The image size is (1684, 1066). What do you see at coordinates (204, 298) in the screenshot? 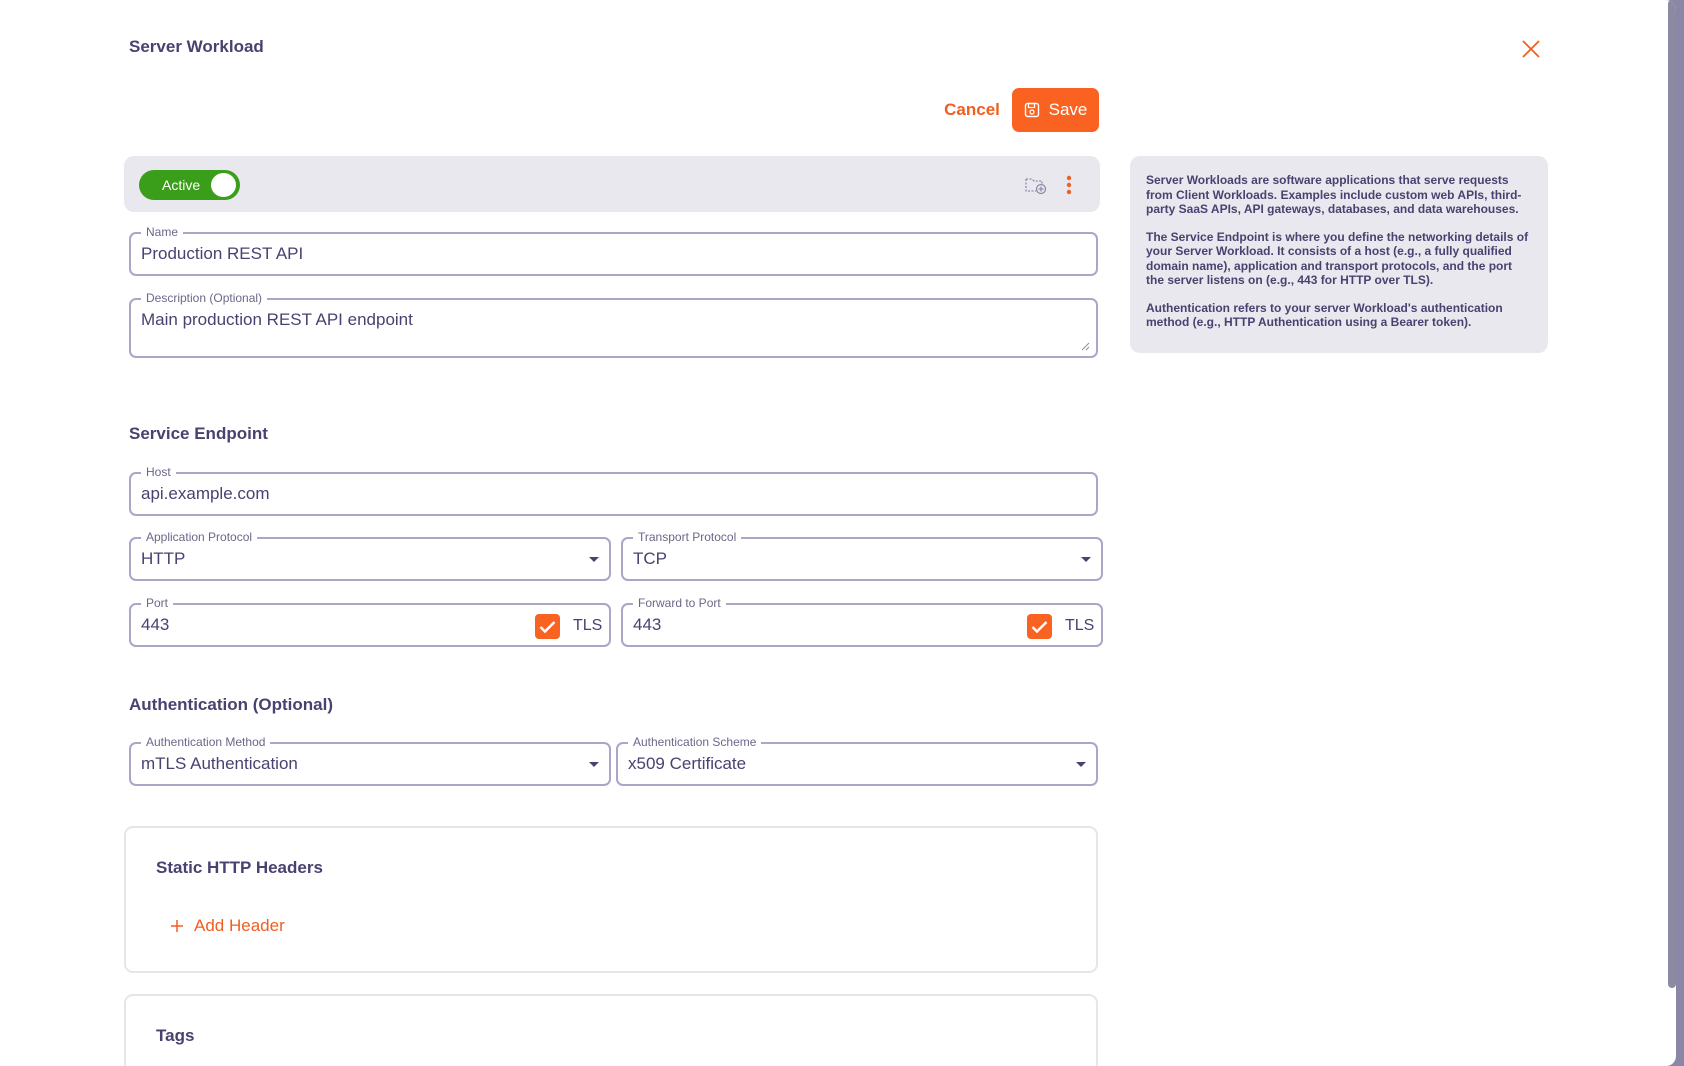
I see `description-label: Description (Optional)` at bounding box center [204, 298].